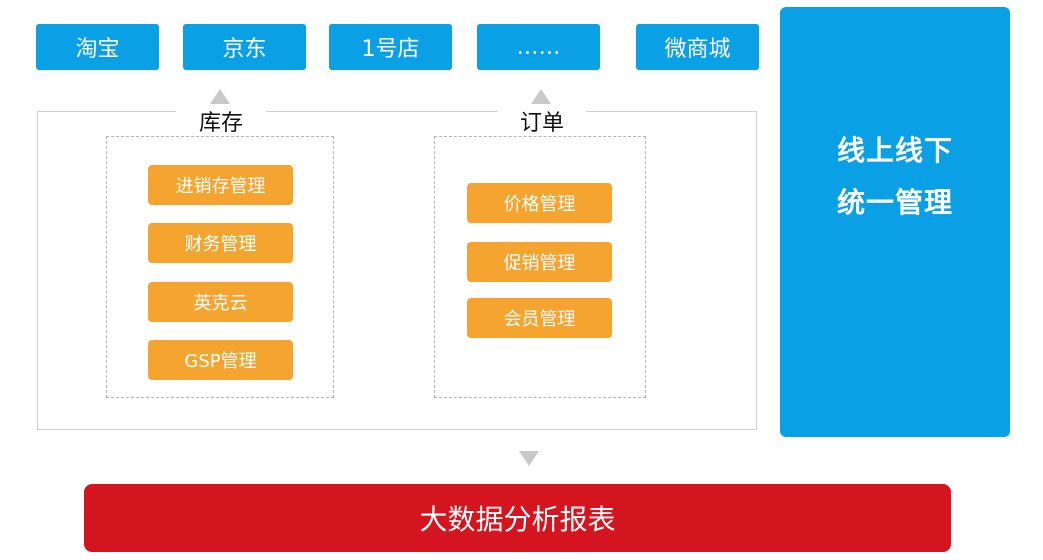 This screenshot has width=1043, height=560. Describe the element at coordinates (542, 124) in the screenshot. I see `orders-title: 订单` at that location.